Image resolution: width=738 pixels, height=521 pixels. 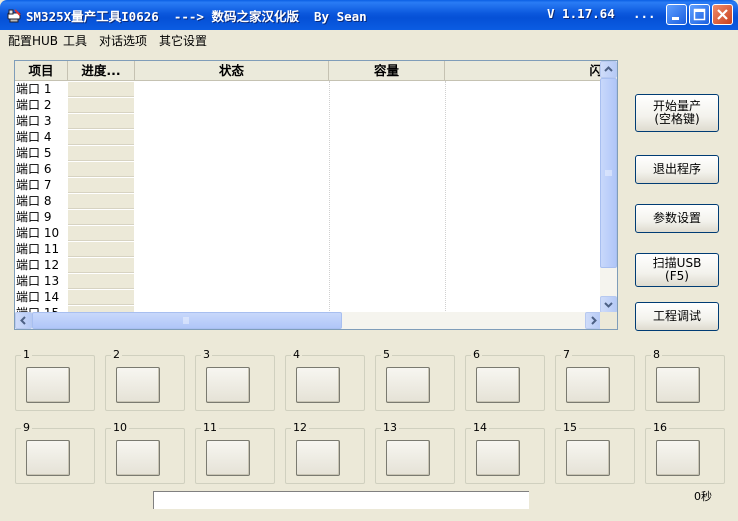 I want to click on arrow-up-icon, so click(x=608, y=69).